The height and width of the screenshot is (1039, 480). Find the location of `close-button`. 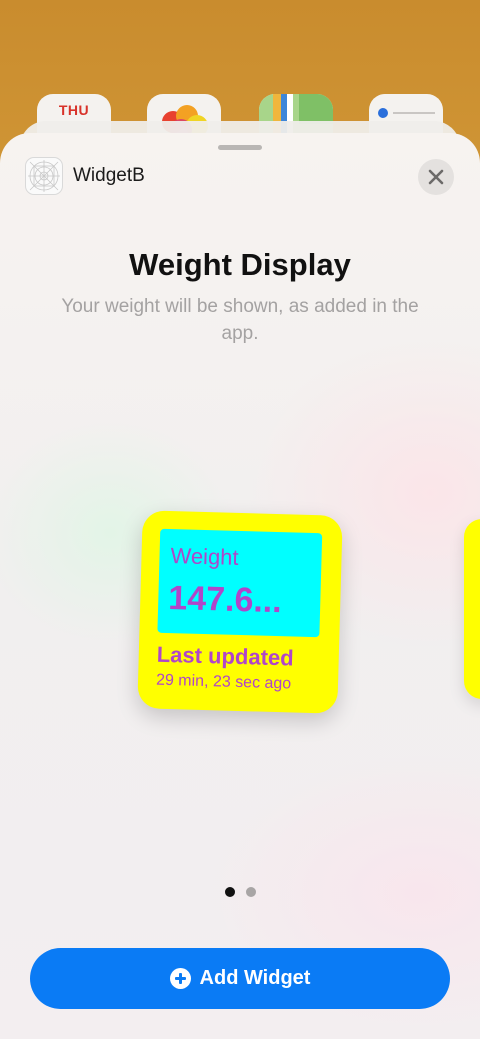

close-button is located at coordinates (436, 177).